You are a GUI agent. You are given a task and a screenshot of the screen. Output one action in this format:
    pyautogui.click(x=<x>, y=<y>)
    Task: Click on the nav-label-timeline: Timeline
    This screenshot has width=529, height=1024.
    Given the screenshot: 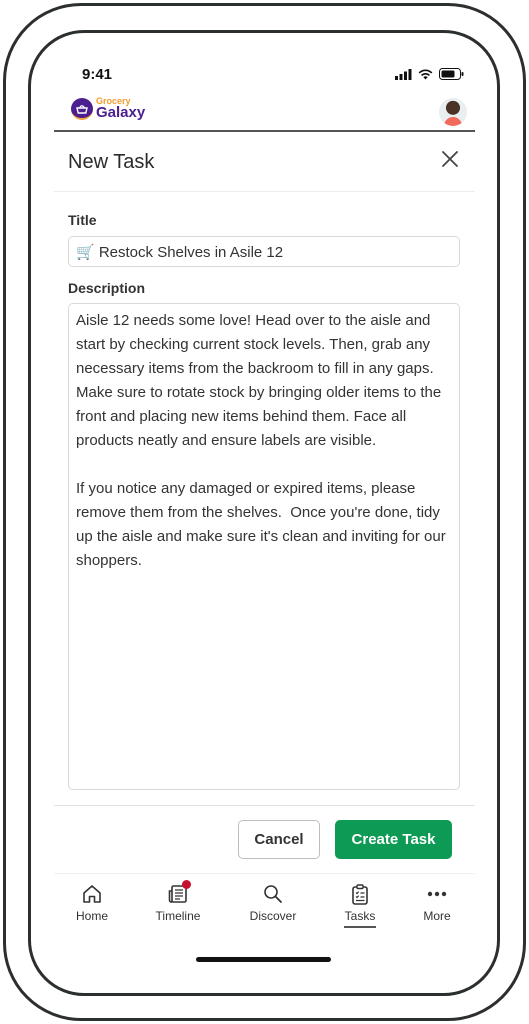 What is the action you would take?
    pyautogui.click(x=178, y=916)
    